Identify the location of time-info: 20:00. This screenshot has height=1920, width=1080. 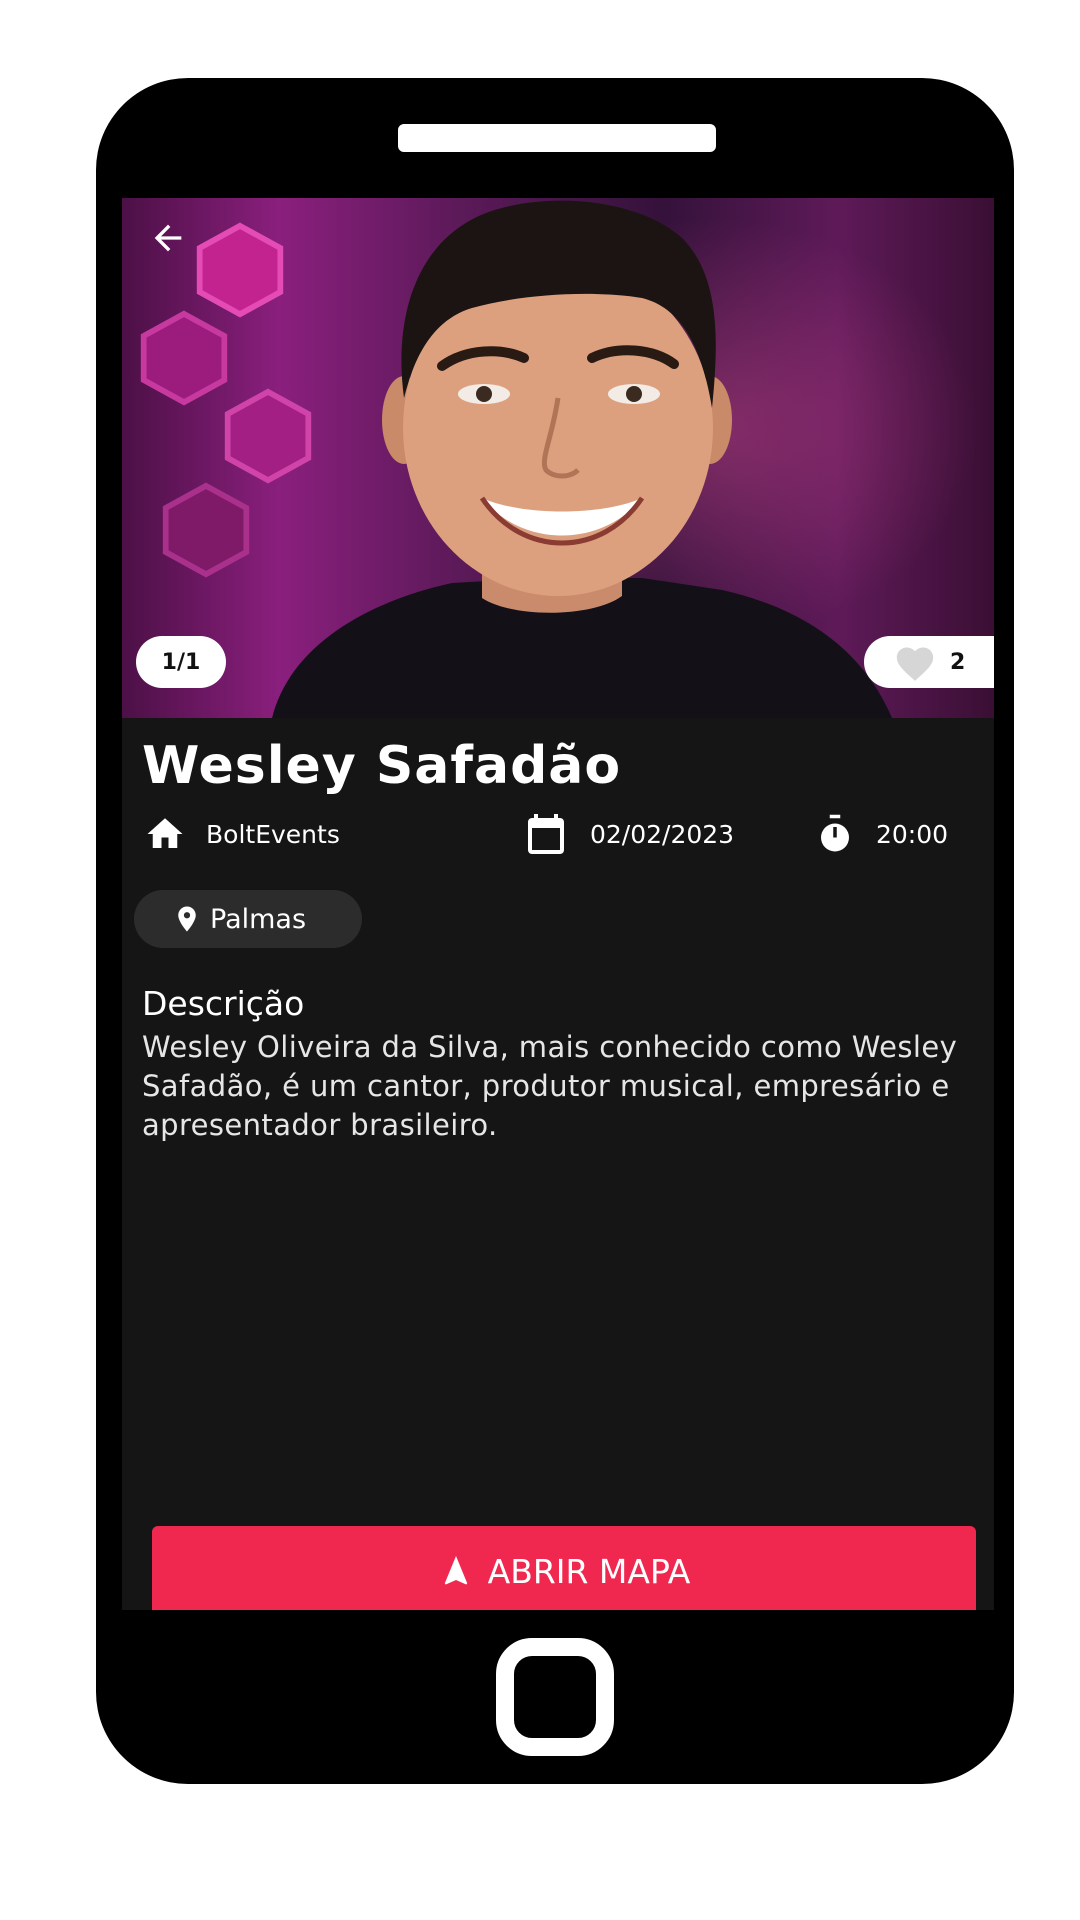
(881, 834).